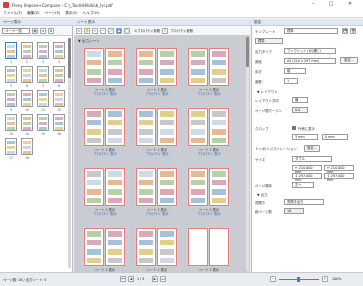  What do you see at coordinates (345, 31) in the screenshot?
I see `save-template-icon: 💾` at bounding box center [345, 31].